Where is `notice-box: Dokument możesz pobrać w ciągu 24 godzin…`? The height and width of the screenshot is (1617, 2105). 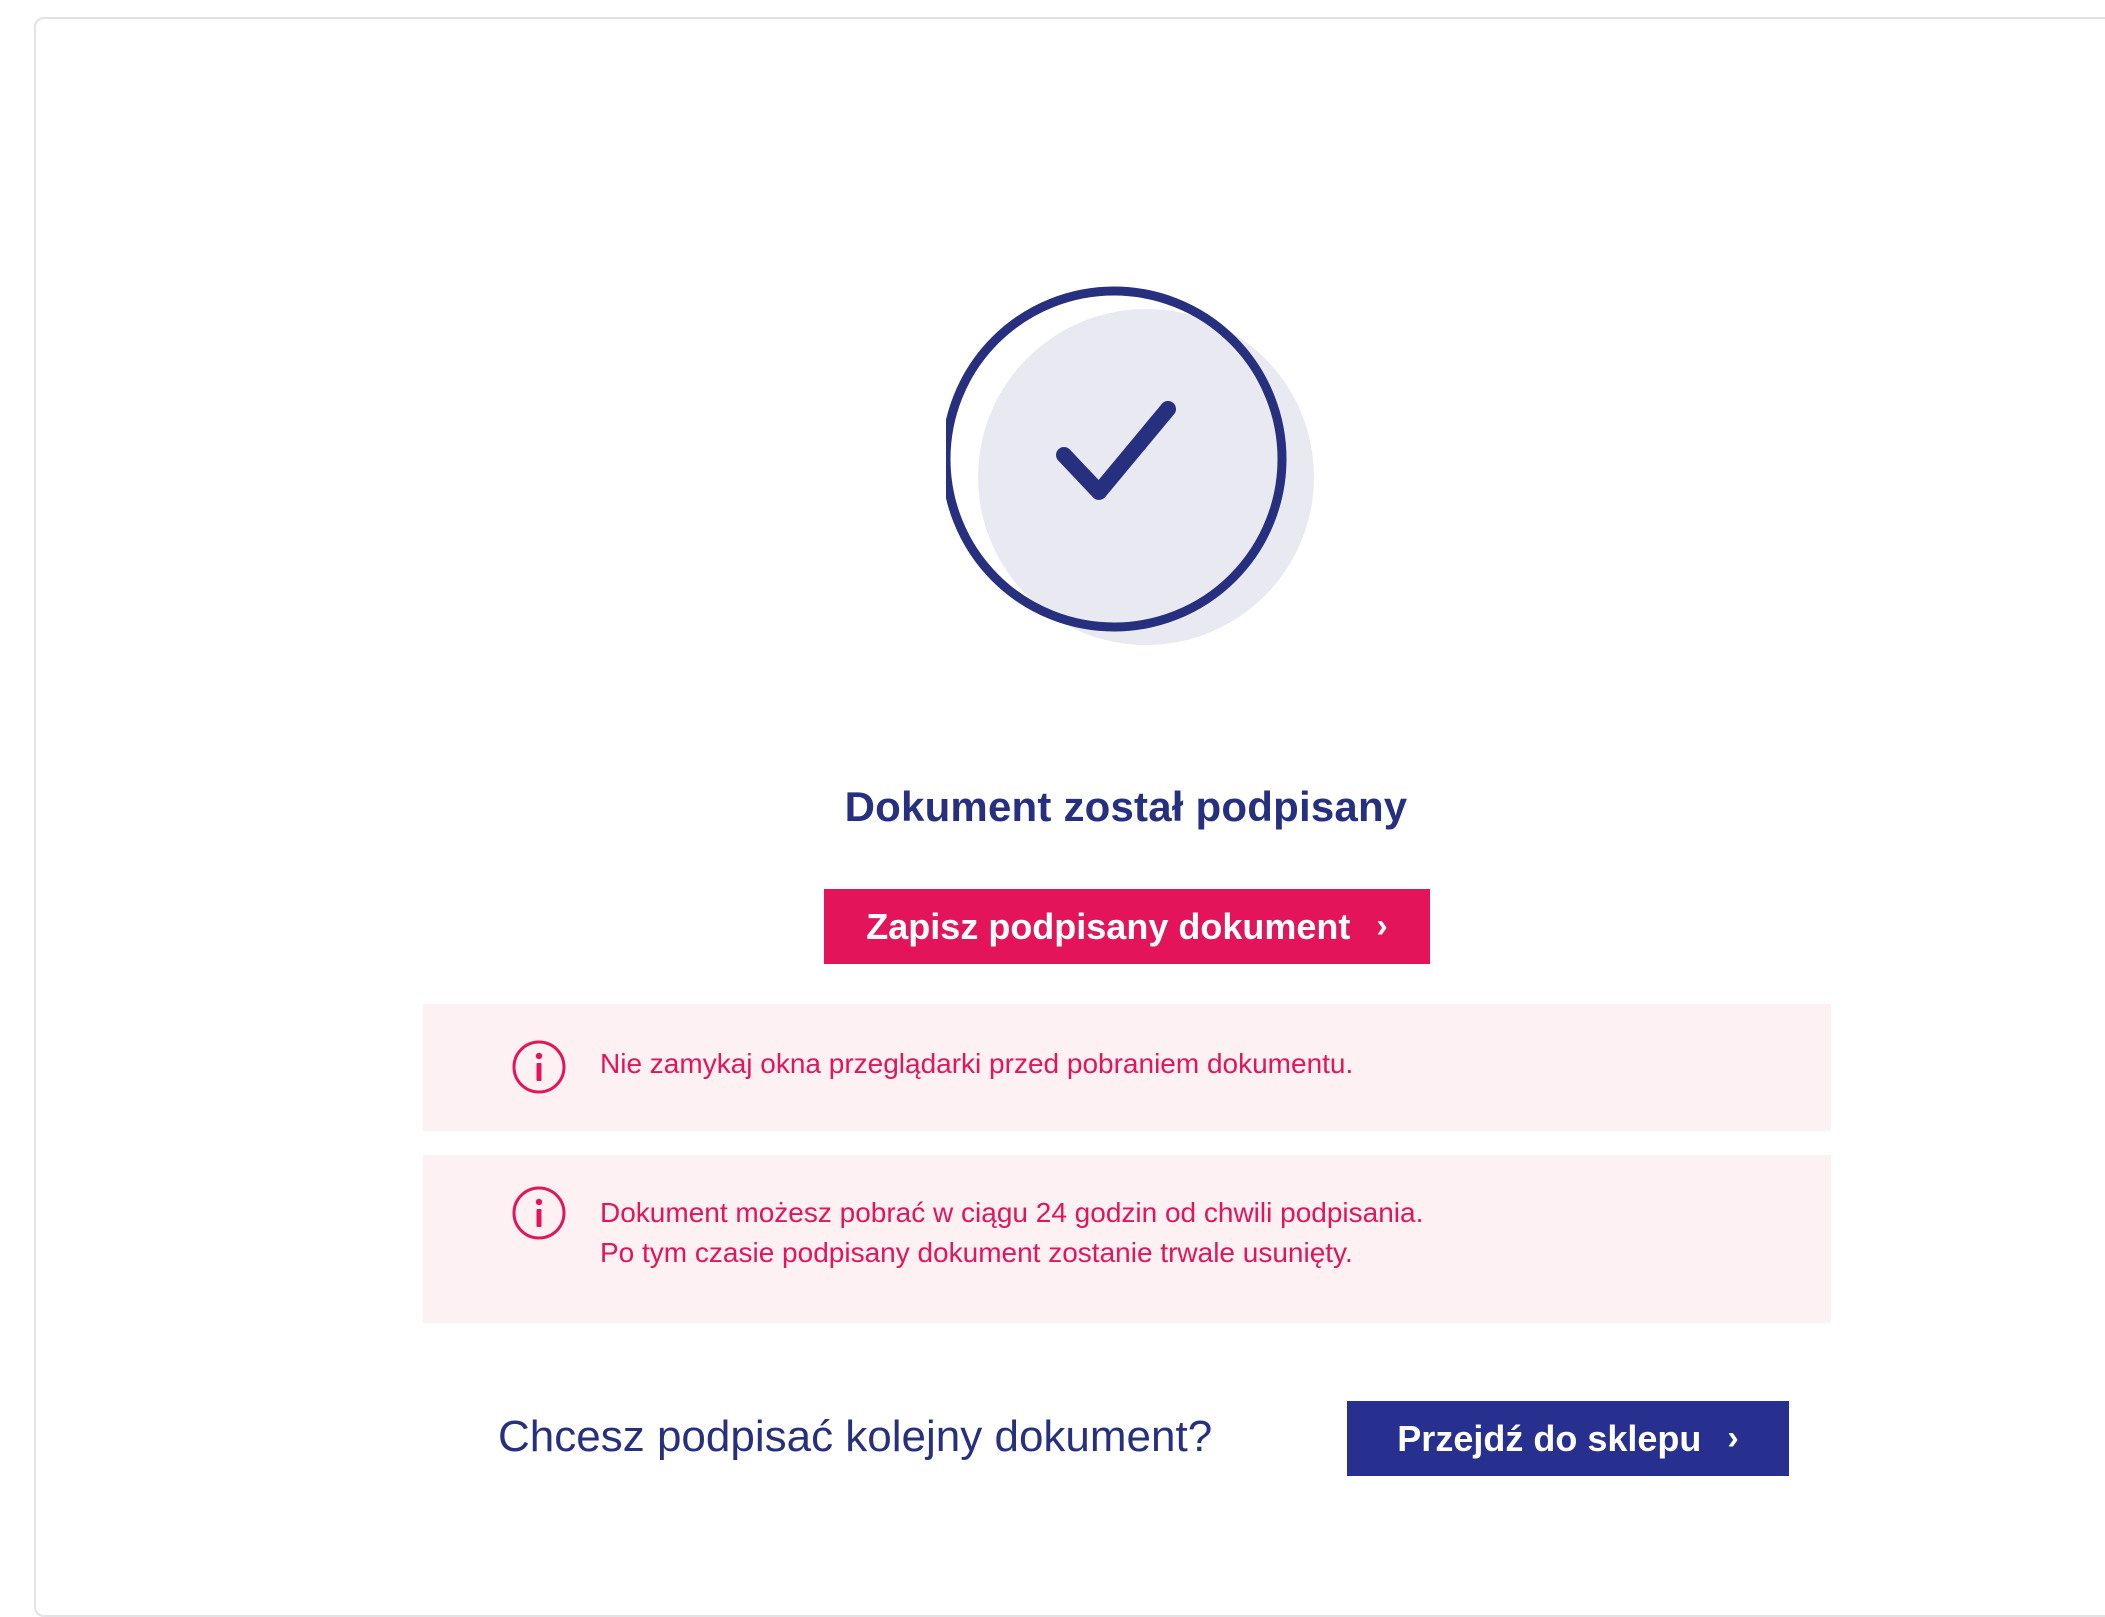 notice-box: Dokument możesz pobrać w ciągu 24 godzin… is located at coordinates (1127, 1239).